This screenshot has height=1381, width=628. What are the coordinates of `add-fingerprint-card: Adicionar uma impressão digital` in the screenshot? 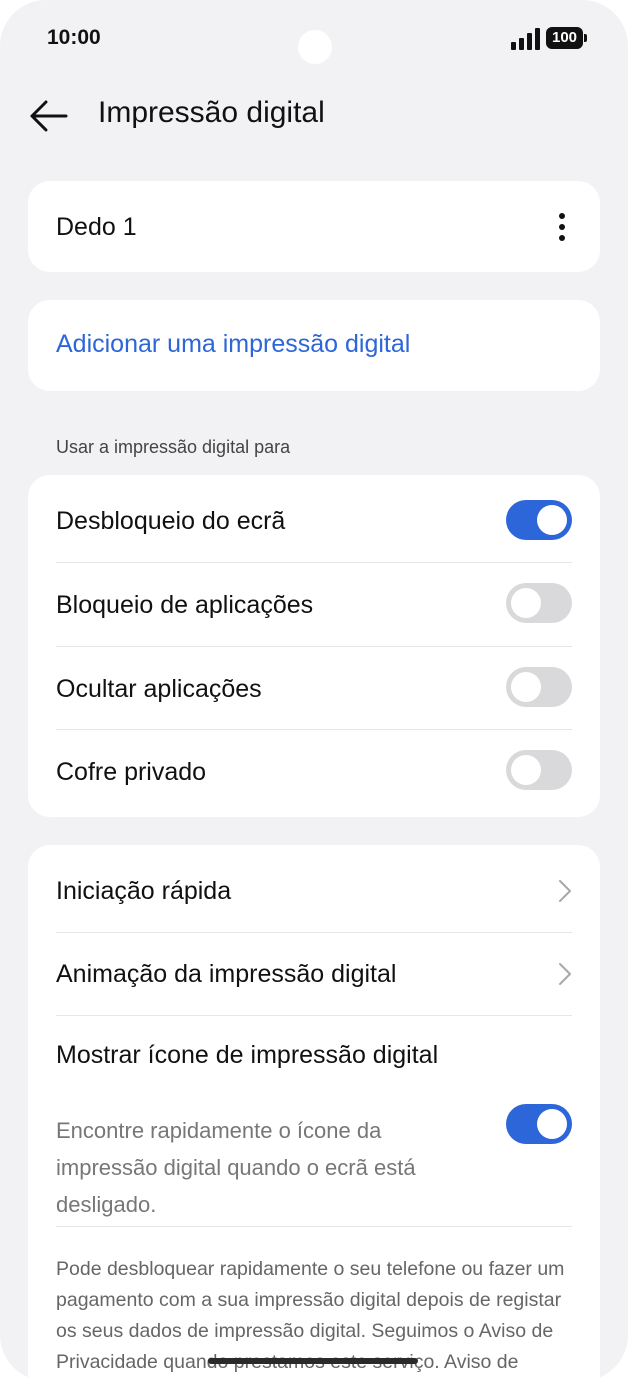 It's located at (314, 345).